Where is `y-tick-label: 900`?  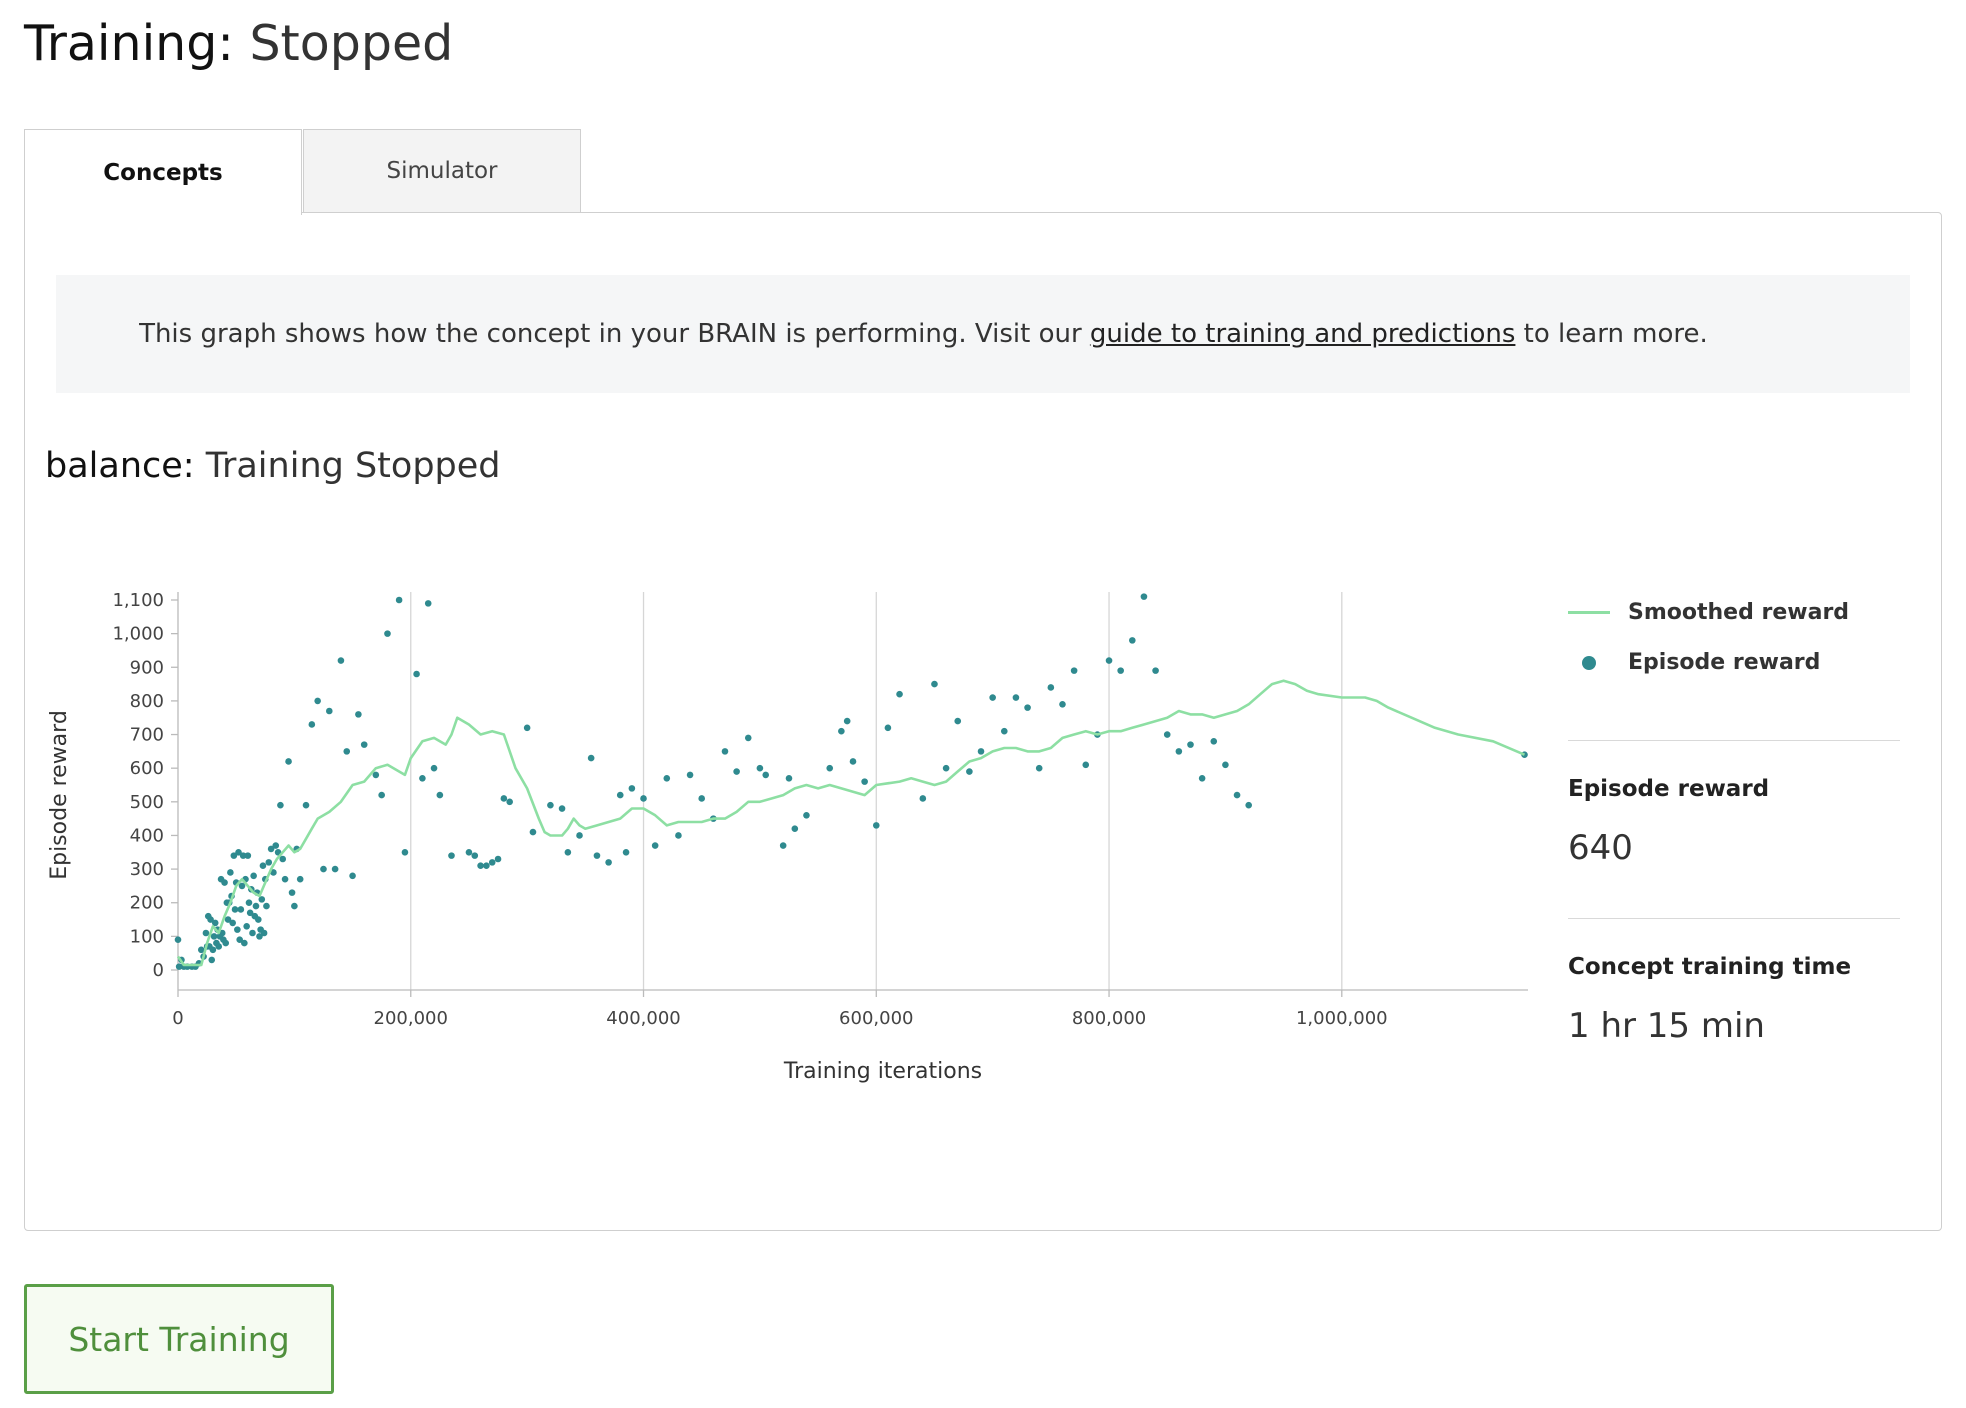
y-tick-label: 900 is located at coordinates (147, 667).